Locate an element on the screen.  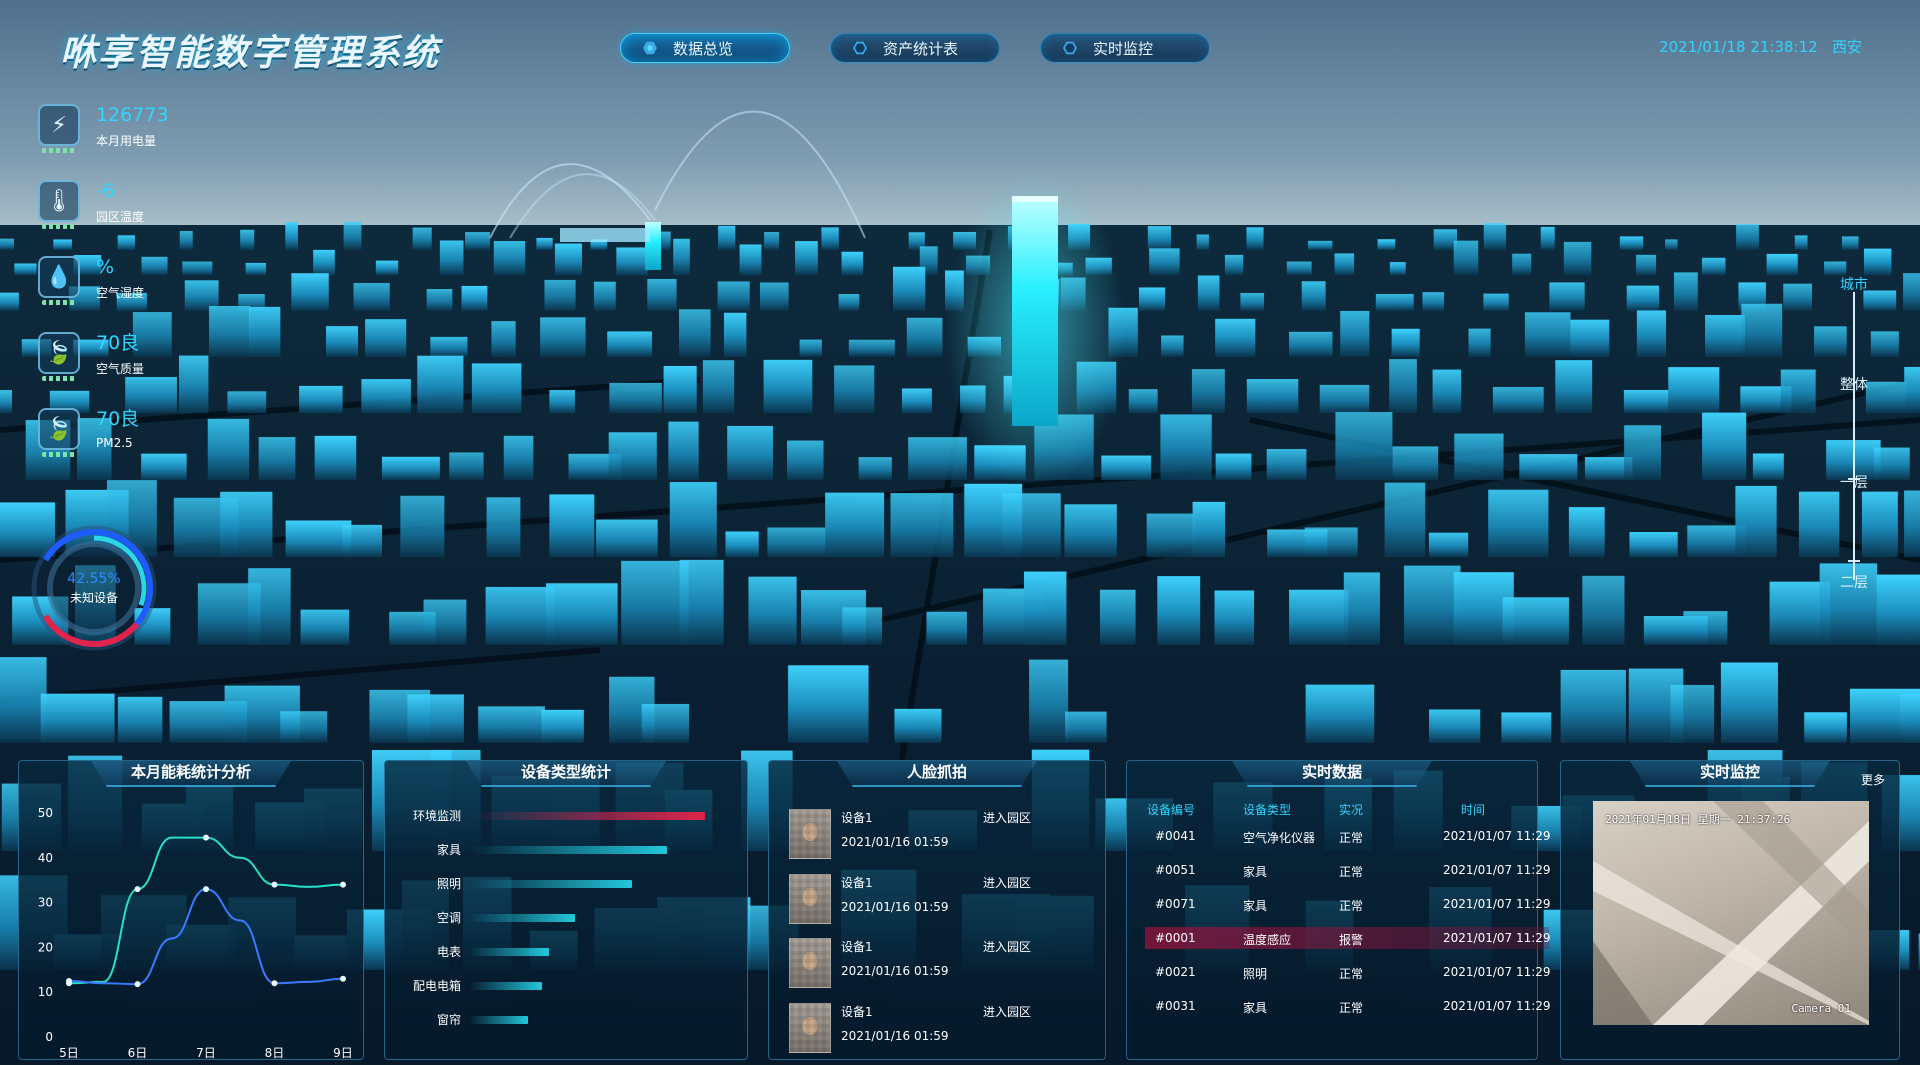
metric-label: PM2.5 is located at coordinates (114, 443).